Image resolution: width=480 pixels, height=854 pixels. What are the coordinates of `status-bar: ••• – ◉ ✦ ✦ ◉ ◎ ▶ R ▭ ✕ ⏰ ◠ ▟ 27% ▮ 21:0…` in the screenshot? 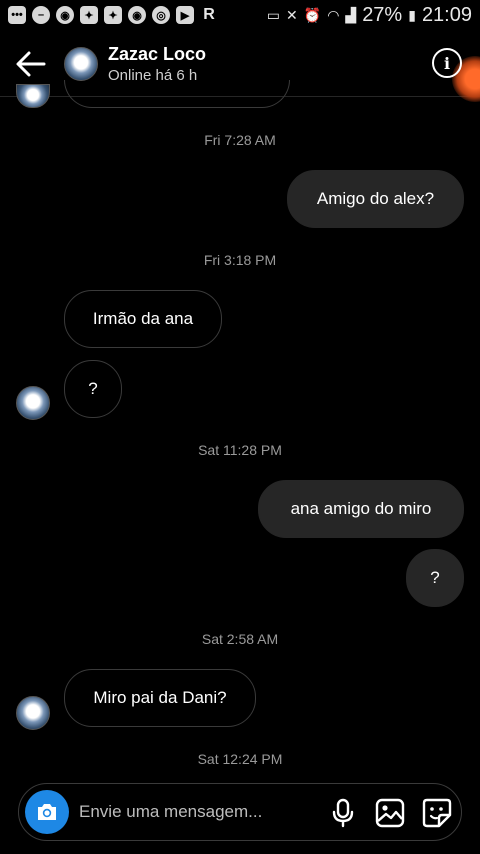 It's located at (240, 17).